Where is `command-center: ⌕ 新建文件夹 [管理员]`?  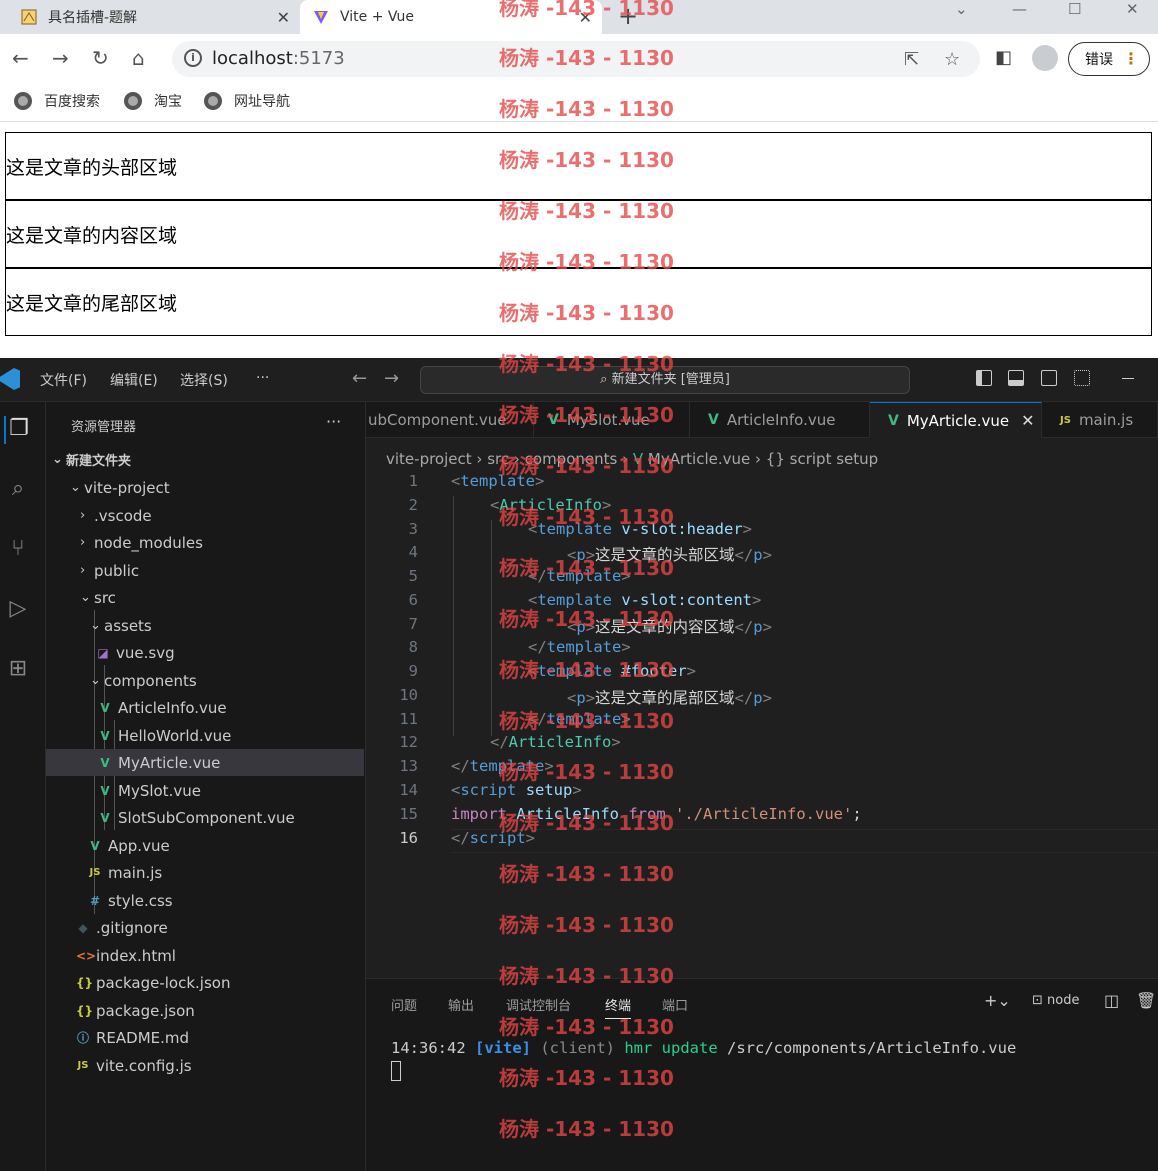
command-center: ⌕ 新建文件夹 [管理员] is located at coordinates (665, 380).